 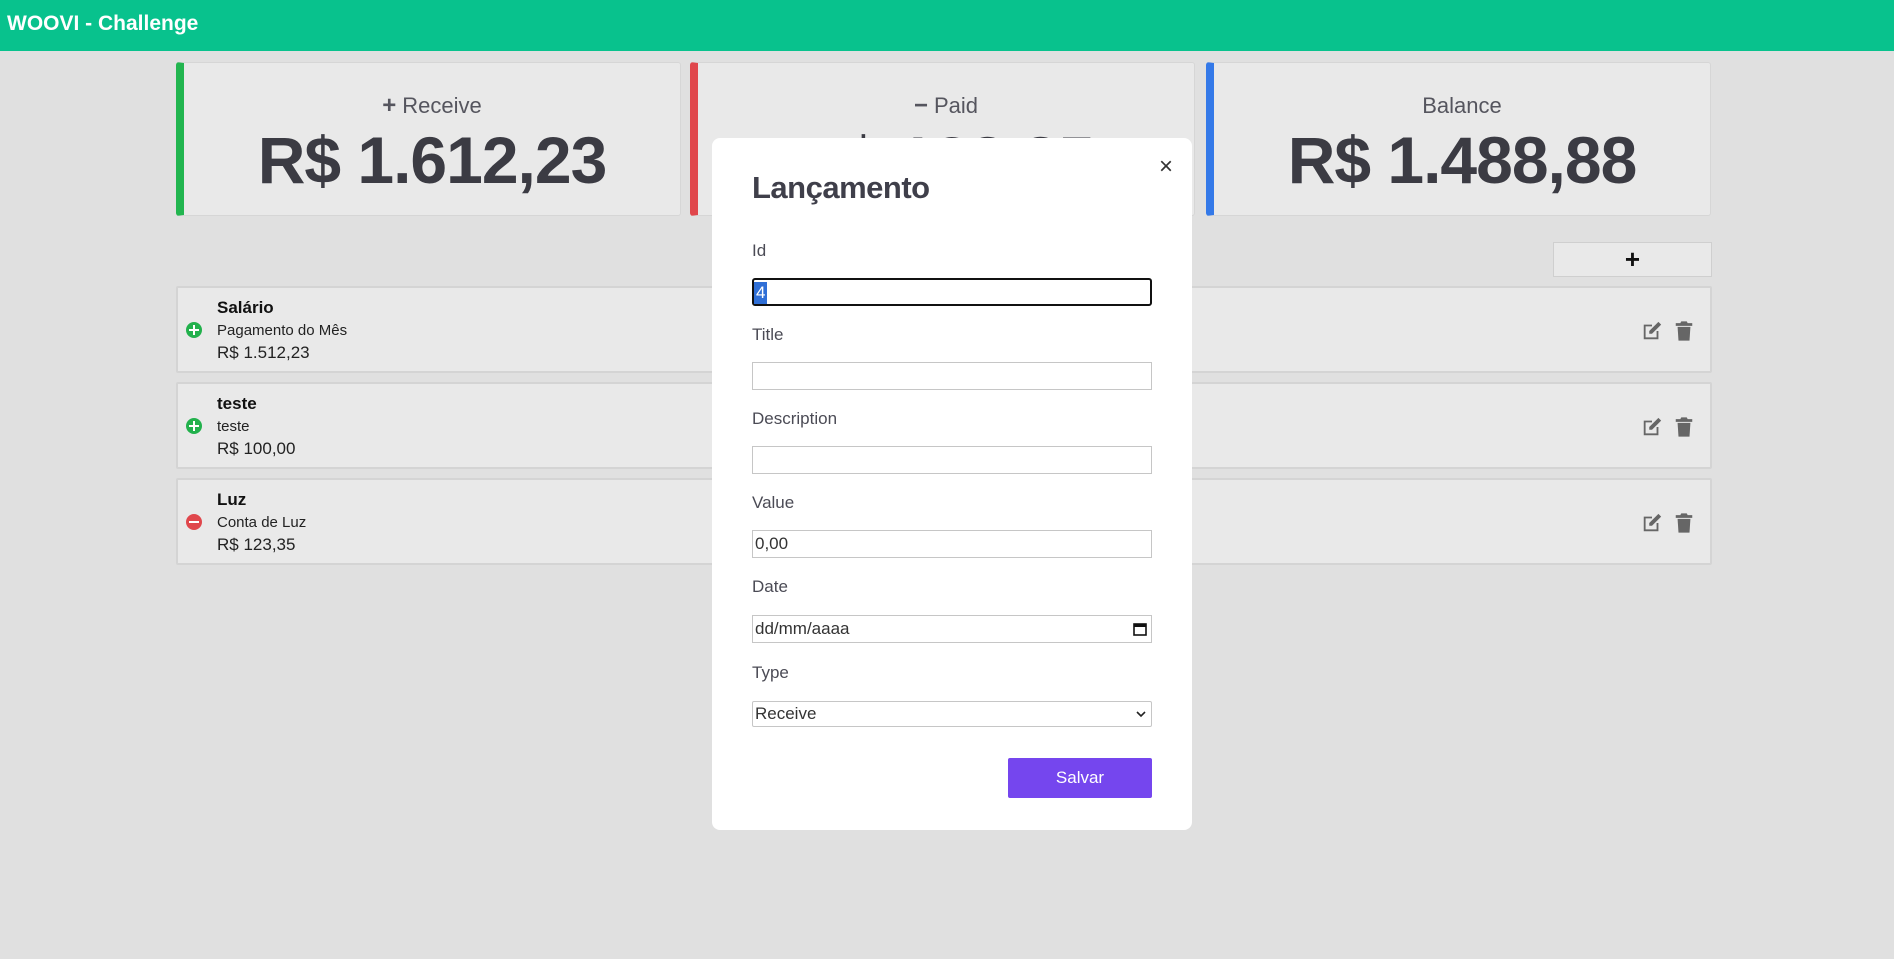 What do you see at coordinates (770, 586) in the screenshot?
I see `date-label: Date` at bounding box center [770, 586].